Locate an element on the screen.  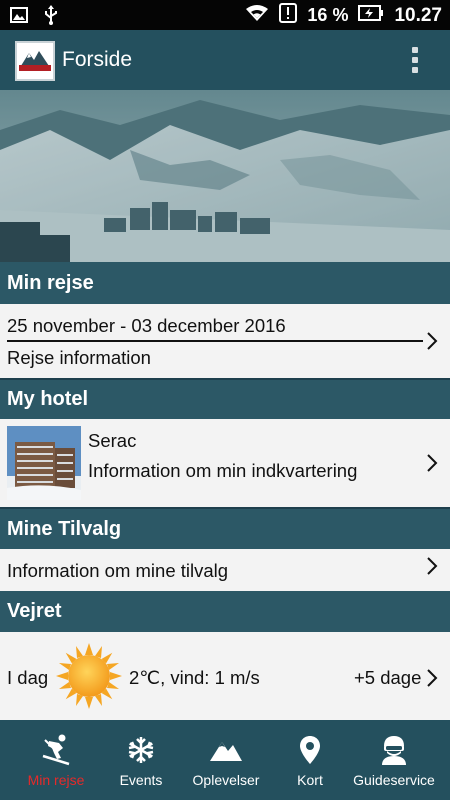
hotel-info-row: Serac Information om min indkvartering is located at coordinates (225, 463).